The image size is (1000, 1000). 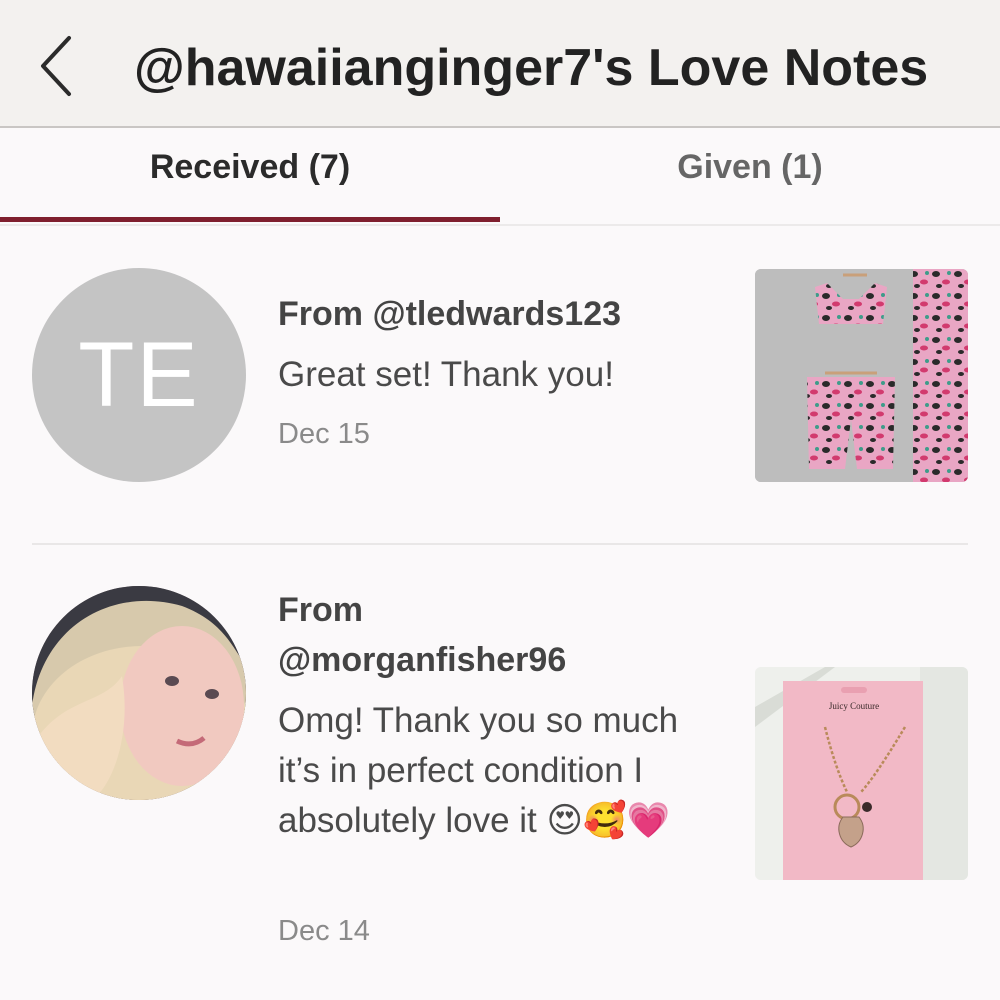 What do you see at coordinates (250, 219) in the screenshot?
I see `active-tab-indicator` at bounding box center [250, 219].